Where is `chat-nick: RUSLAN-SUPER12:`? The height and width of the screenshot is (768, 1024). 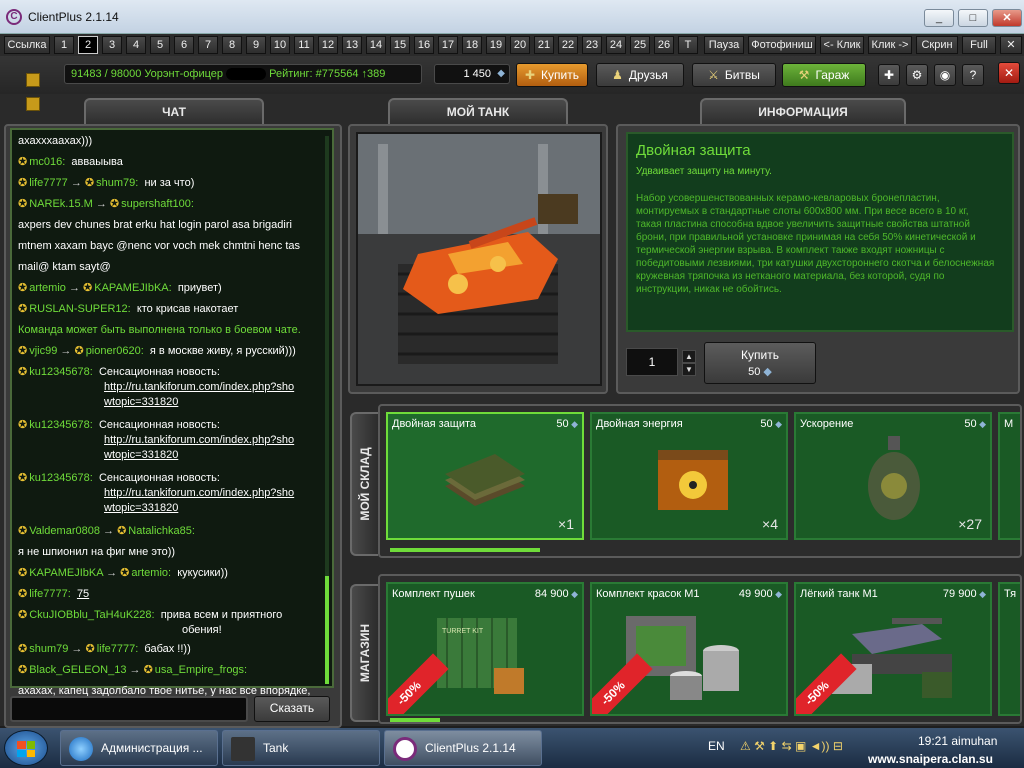
chat-nick: RUSLAN-SUPER12: is located at coordinates (79, 309).